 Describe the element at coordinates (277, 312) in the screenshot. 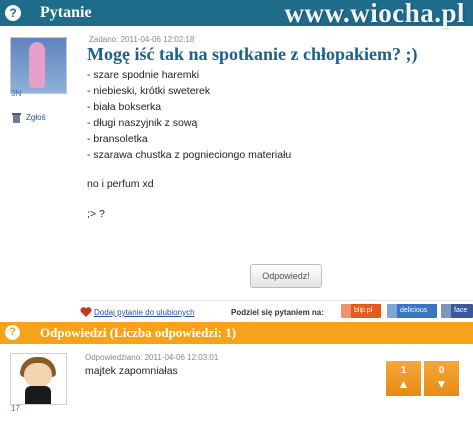

I see `share-label: Podziel się pytaniem na:` at that location.